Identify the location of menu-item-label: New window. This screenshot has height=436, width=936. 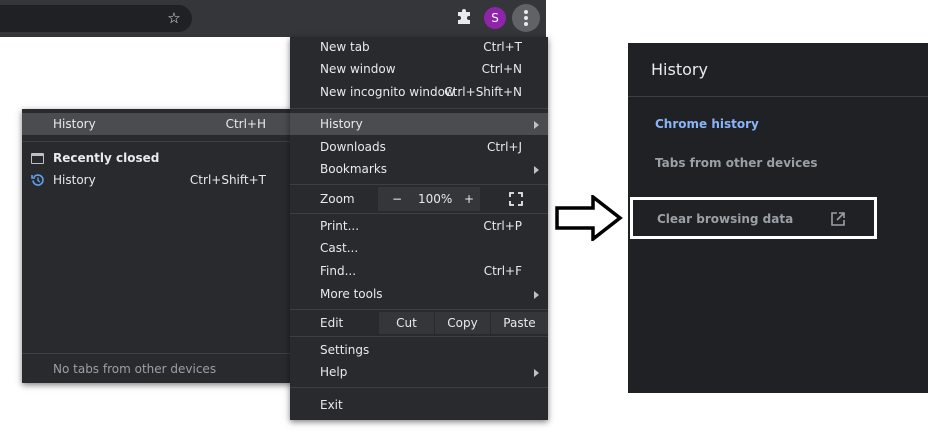
(358, 69).